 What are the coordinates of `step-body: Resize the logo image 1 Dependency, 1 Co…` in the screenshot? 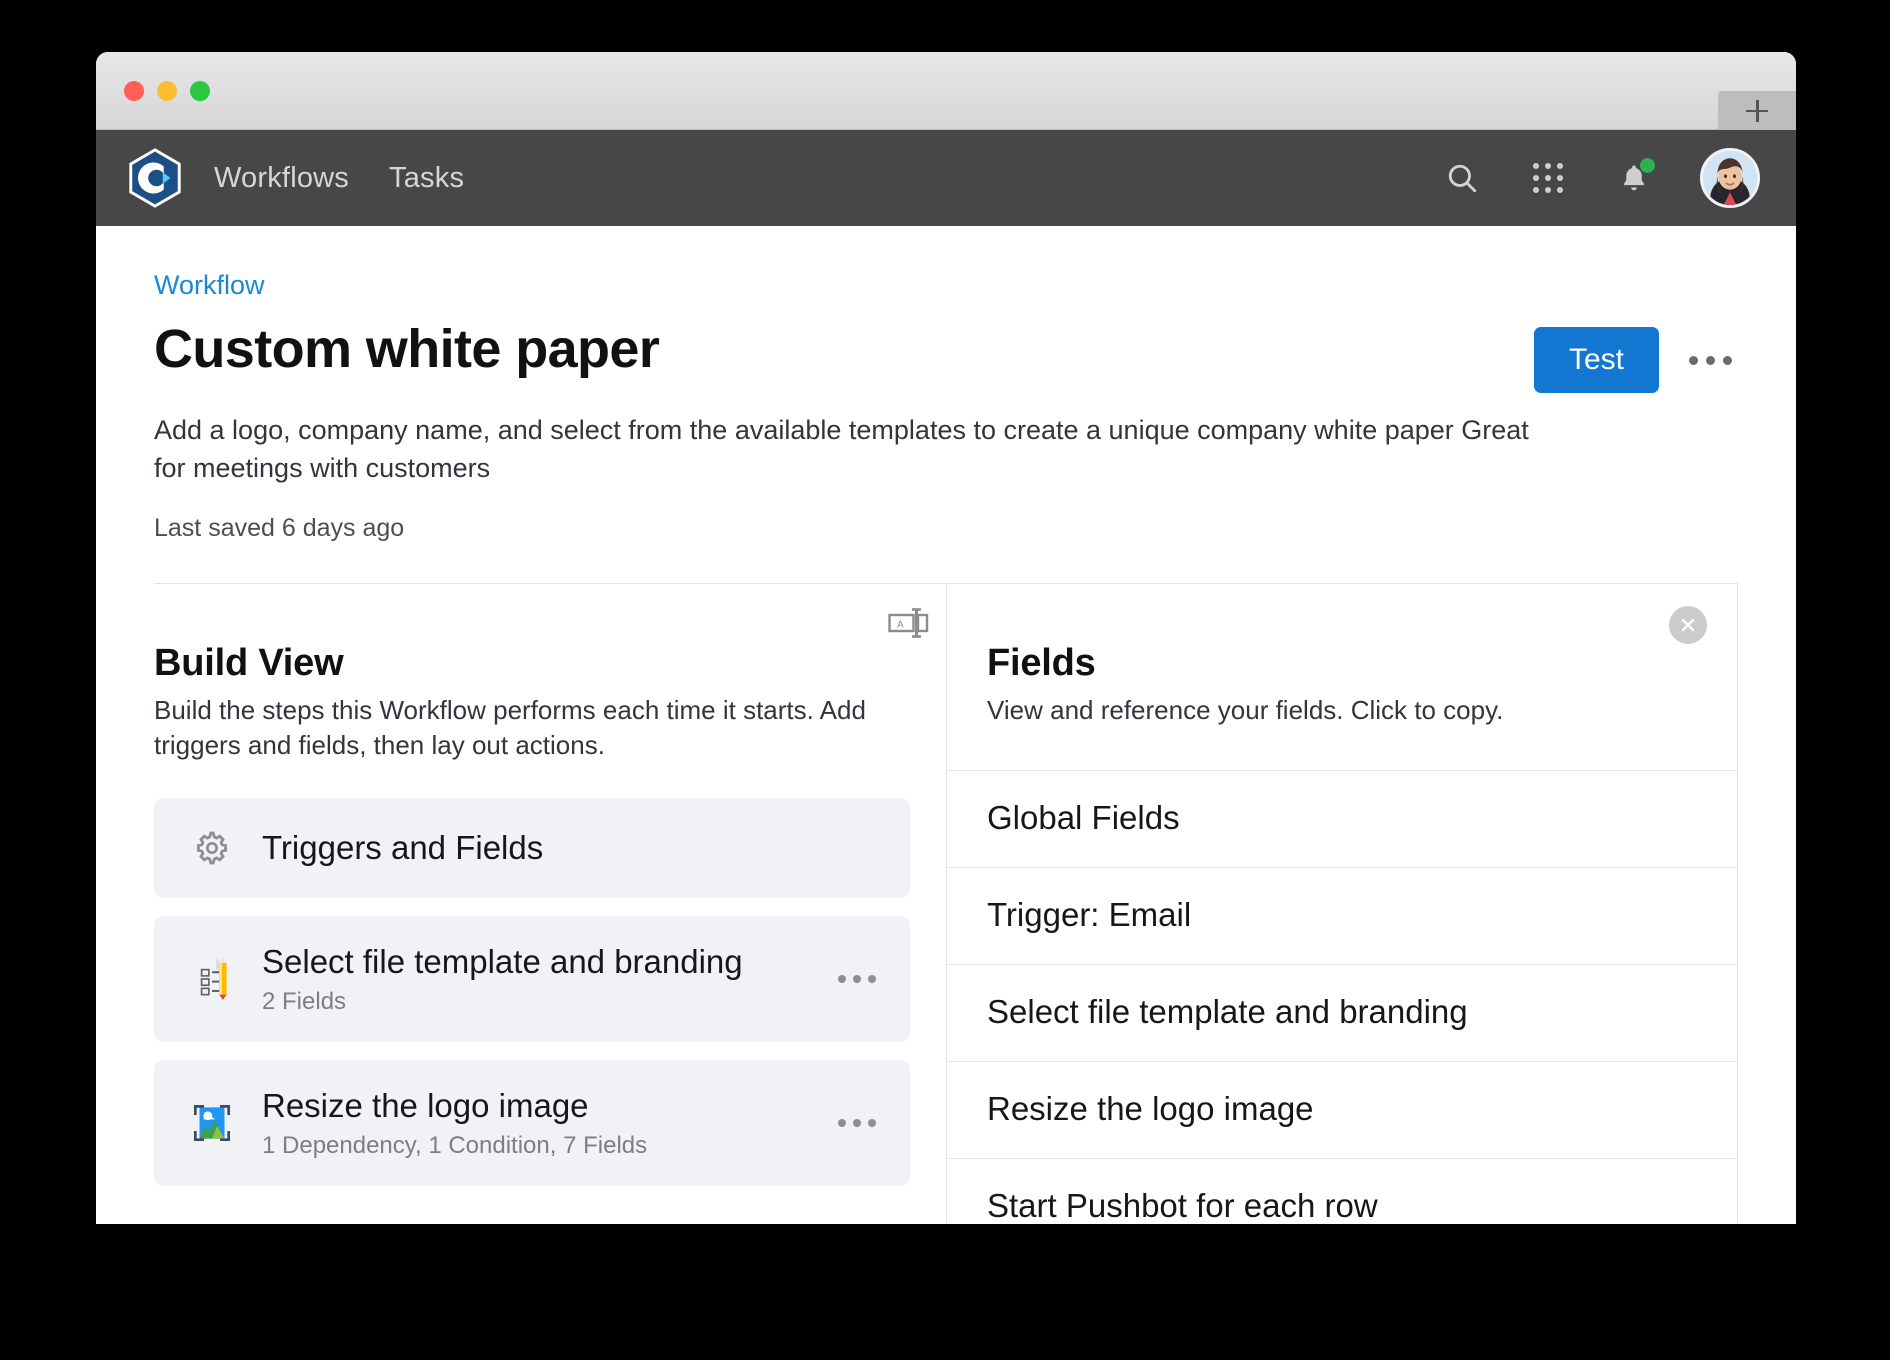 It's located at (537, 1123).